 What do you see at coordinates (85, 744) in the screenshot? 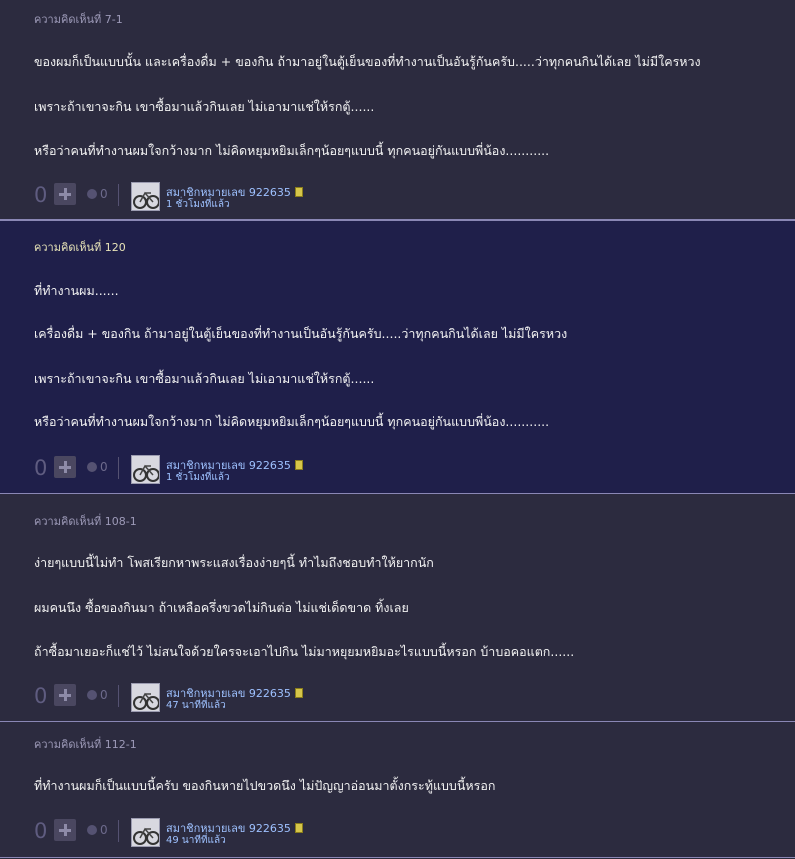
I see `comment-title: ความคิดเห็นที่ 112-1` at bounding box center [85, 744].